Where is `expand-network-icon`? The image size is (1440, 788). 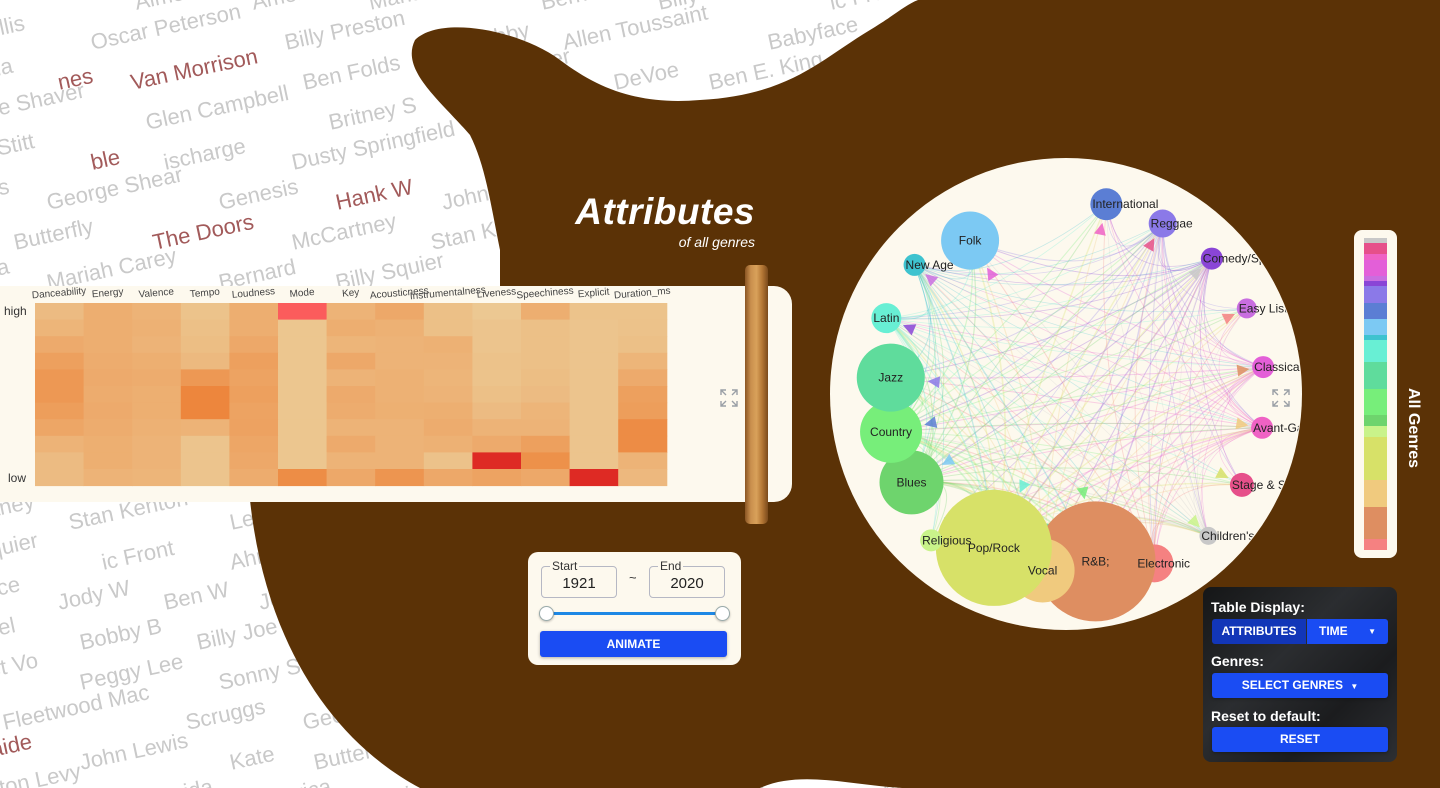 expand-network-icon is located at coordinates (1281, 398).